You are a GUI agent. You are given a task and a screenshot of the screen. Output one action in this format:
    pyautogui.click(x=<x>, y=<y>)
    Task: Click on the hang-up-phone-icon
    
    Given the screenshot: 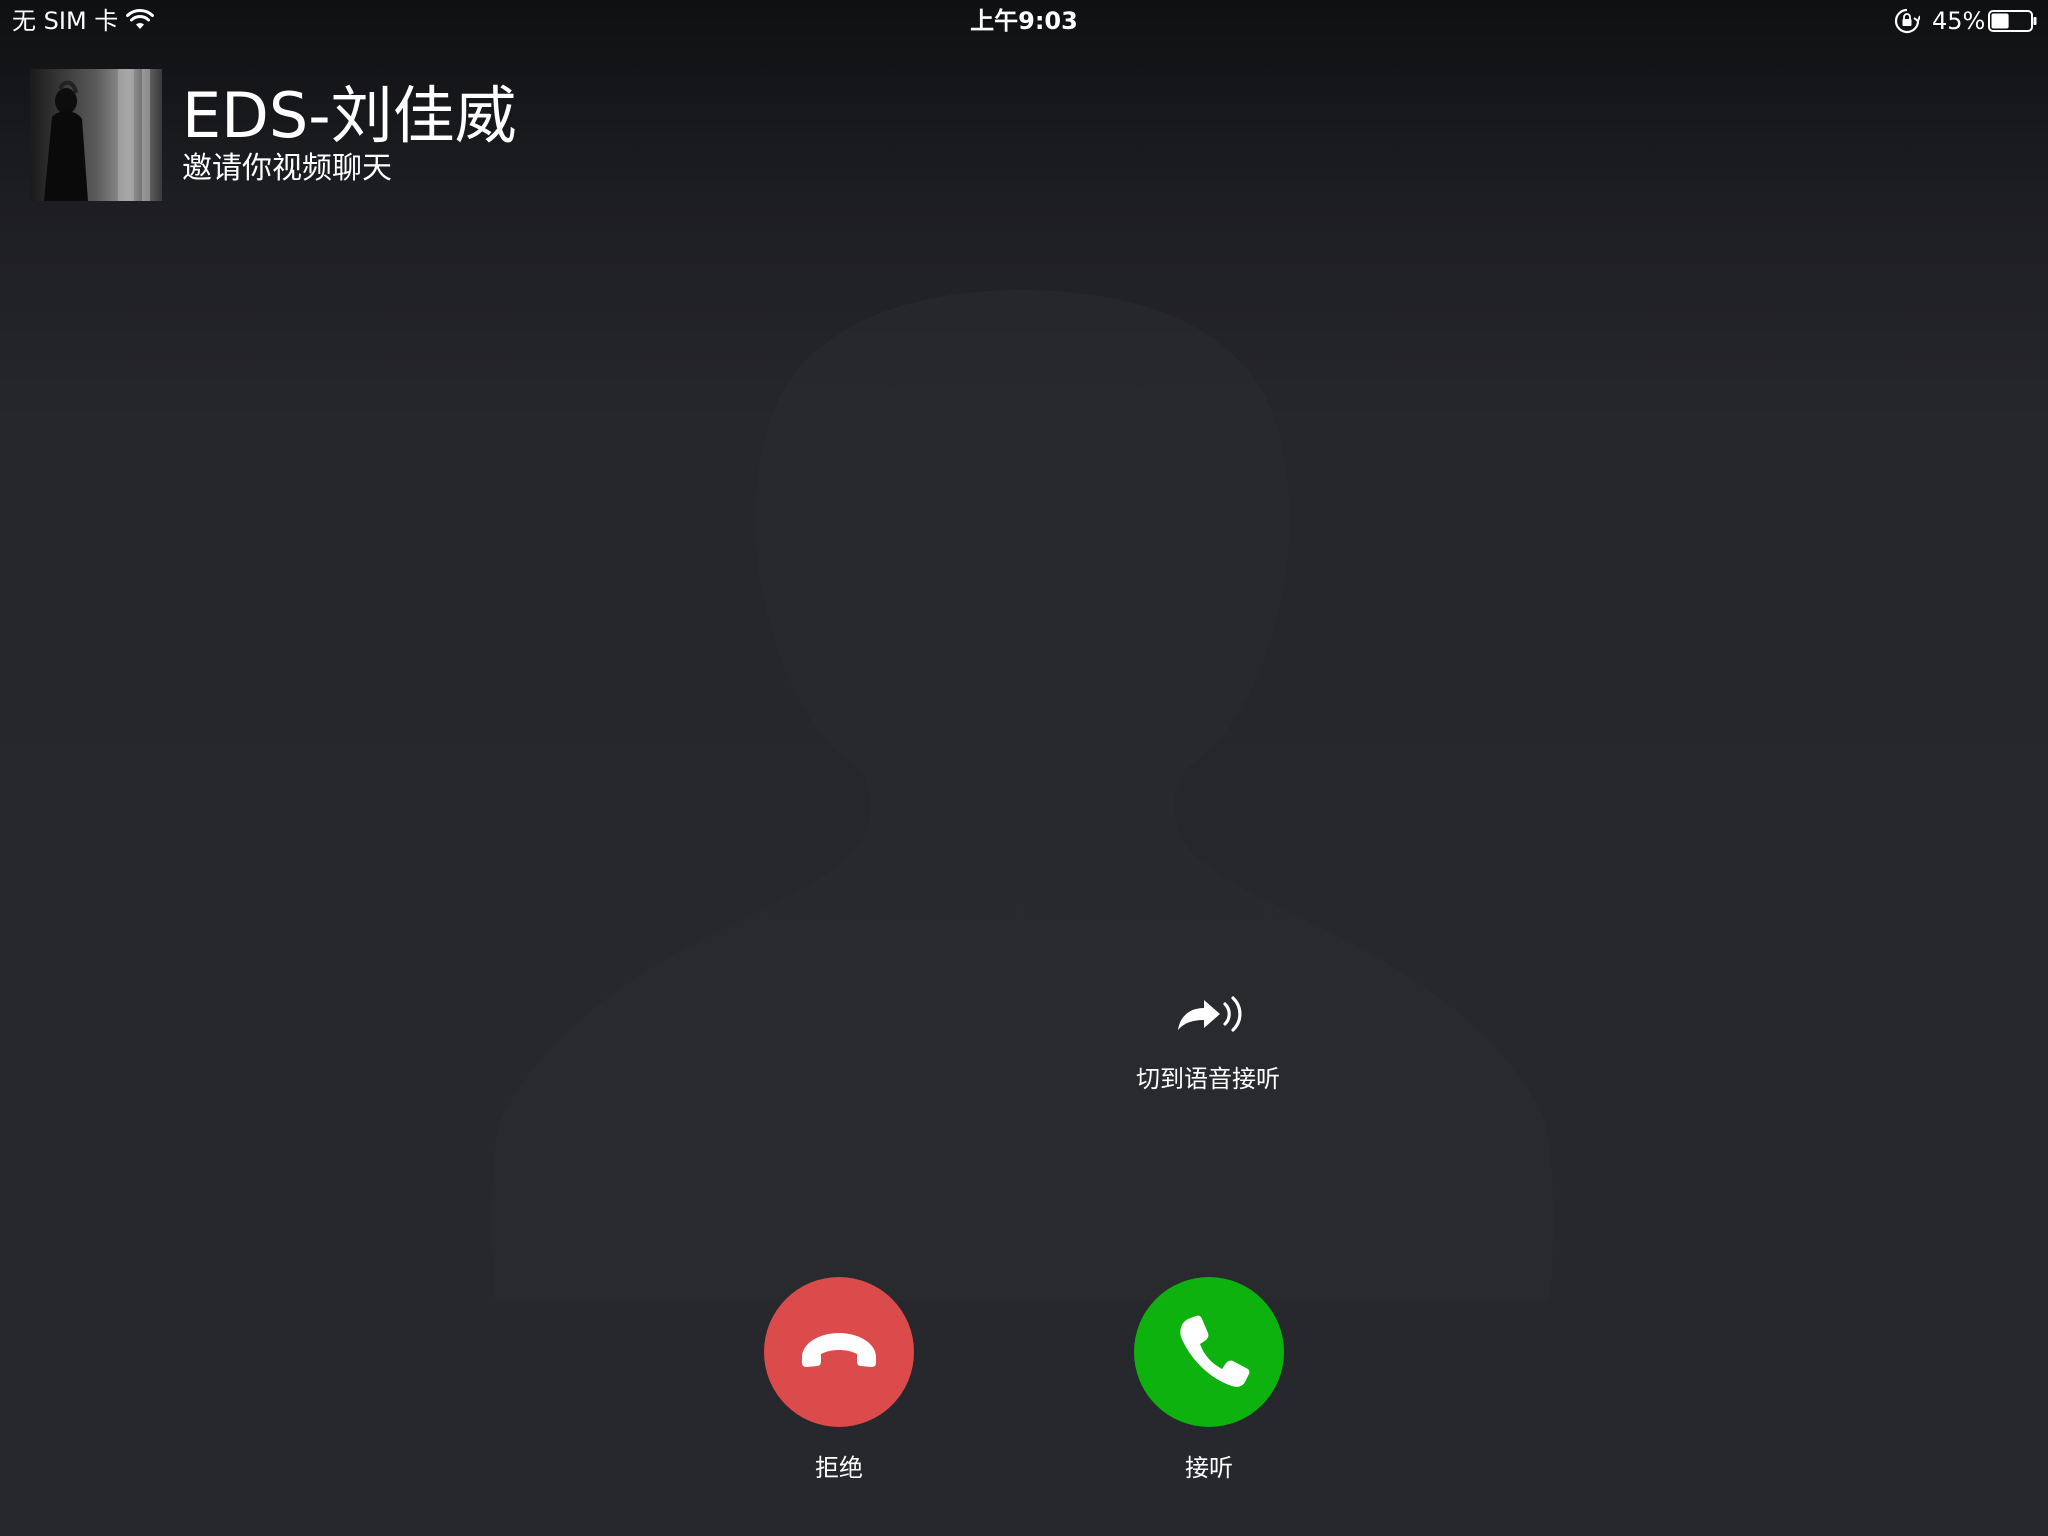 What is the action you would take?
    pyautogui.click(x=839, y=1350)
    